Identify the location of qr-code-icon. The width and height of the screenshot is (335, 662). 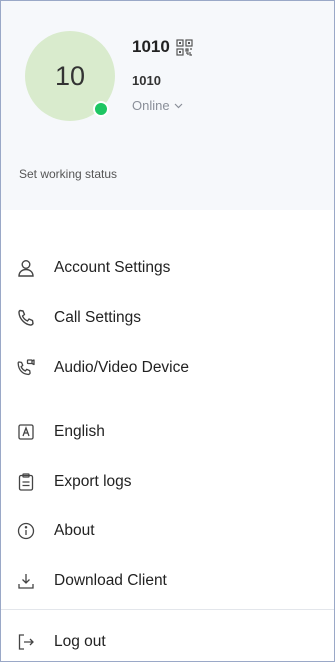
(184, 47).